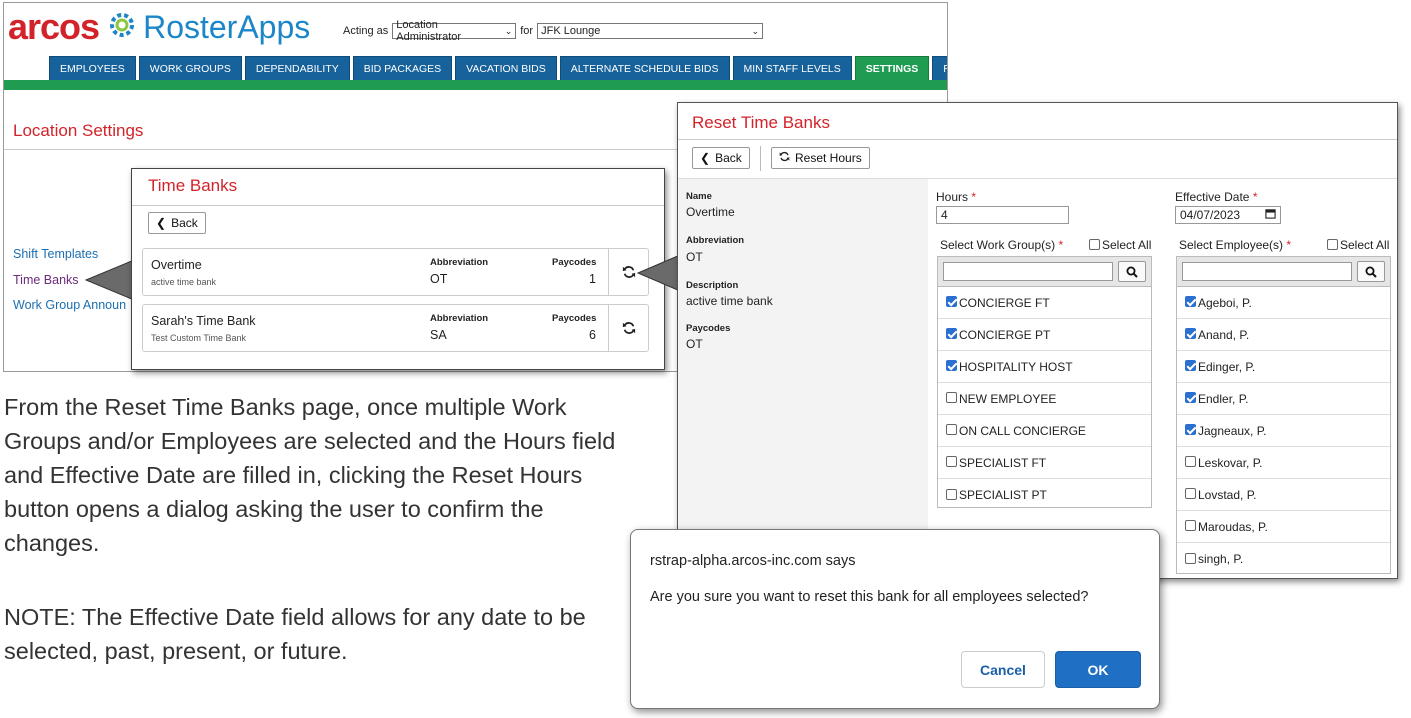 The image size is (1411, 718). Describe the element at coordinates (366, 31) in the screenshot. I see `acting-as-label: Acting as` at that location.